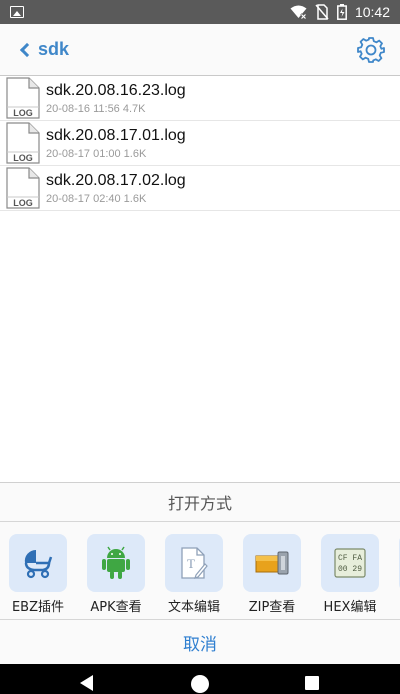 The height and width of the screenshot is (694, 400). Describe the element at coordinates (86, 683) in the screenshot. I see `nav-back-icon` at that location.